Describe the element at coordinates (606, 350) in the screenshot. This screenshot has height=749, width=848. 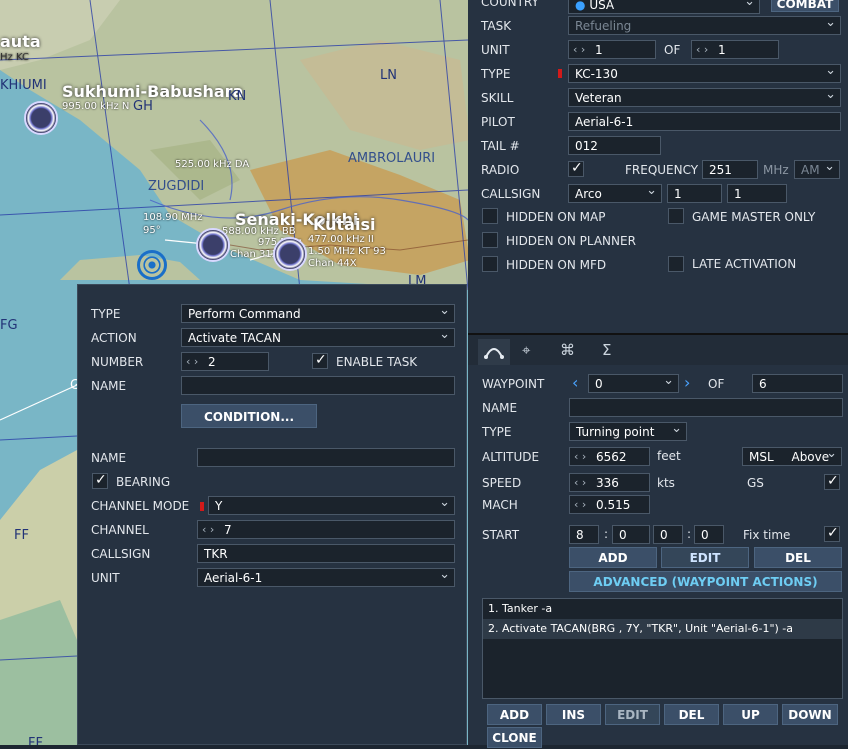
I see `sigma-icon: Σ` at that location.